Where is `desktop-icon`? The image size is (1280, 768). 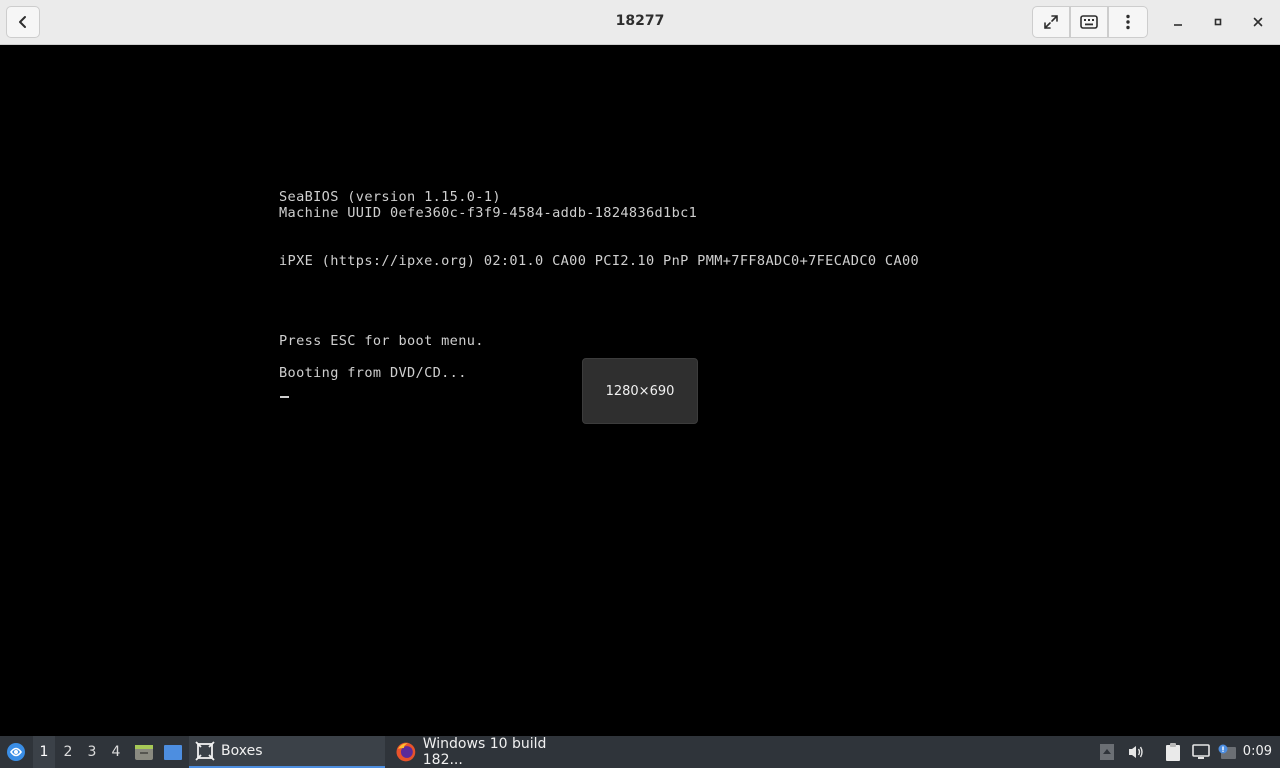 desktop-icon is located at coordinates (173, 752).